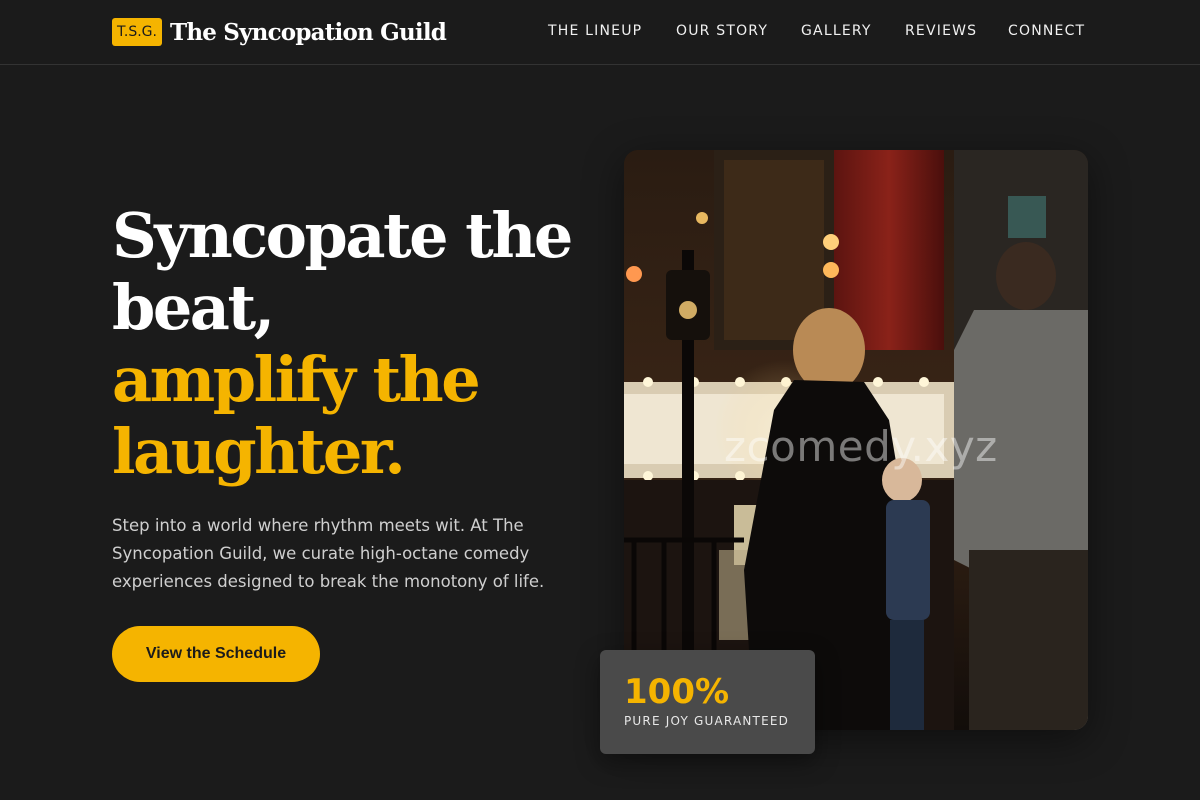  I want to click on stat-card: 100% PURE JOY GUARANTEED, so click(707, 702).